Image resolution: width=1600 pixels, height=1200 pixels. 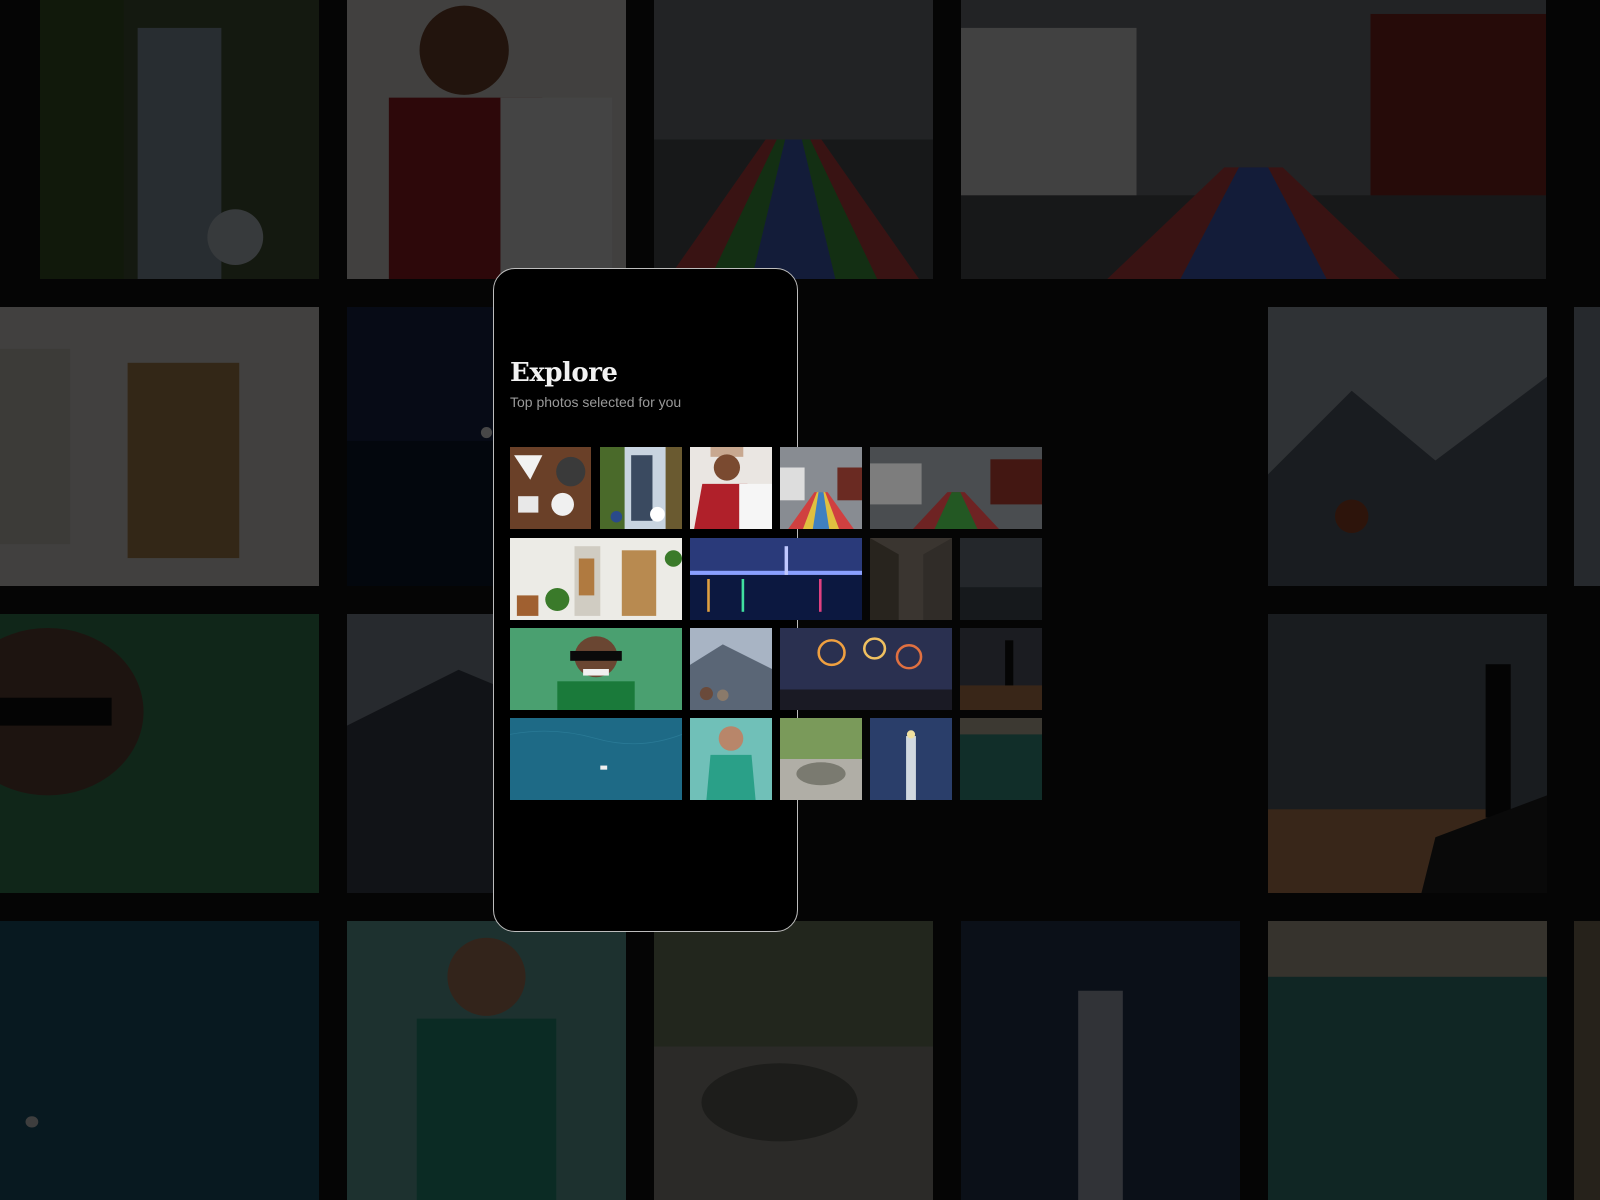 I want to click on coffee-photo, so click(x=550, y=488).